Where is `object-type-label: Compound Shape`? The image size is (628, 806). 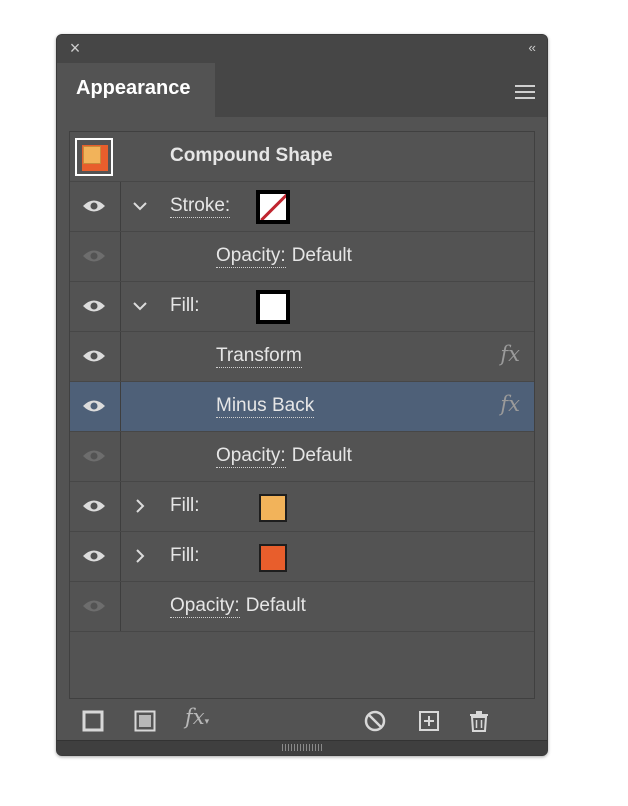
object-type-label: Compound Shape is located at coordinates (251, 155).